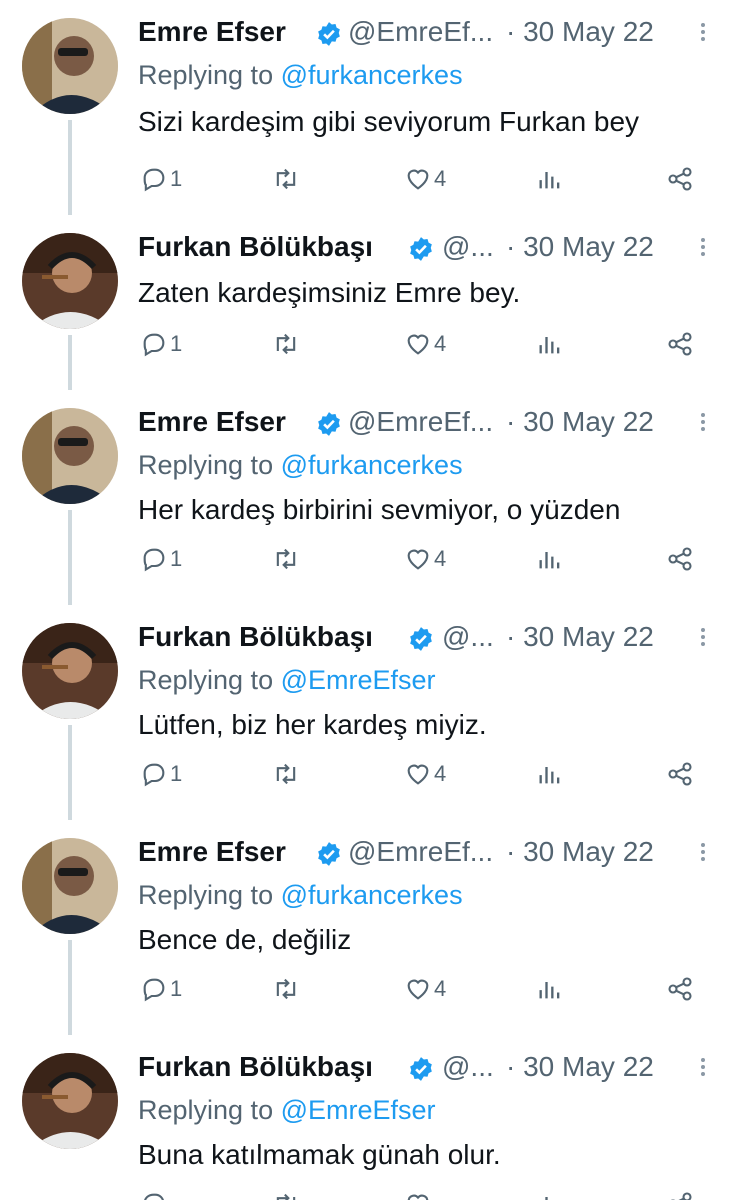 Image resolution: width=738 pixels, height=1200 pixels. I want to click on tweet-text: Zaten kardeşimsiniz Emre bey., so click(329, 292).